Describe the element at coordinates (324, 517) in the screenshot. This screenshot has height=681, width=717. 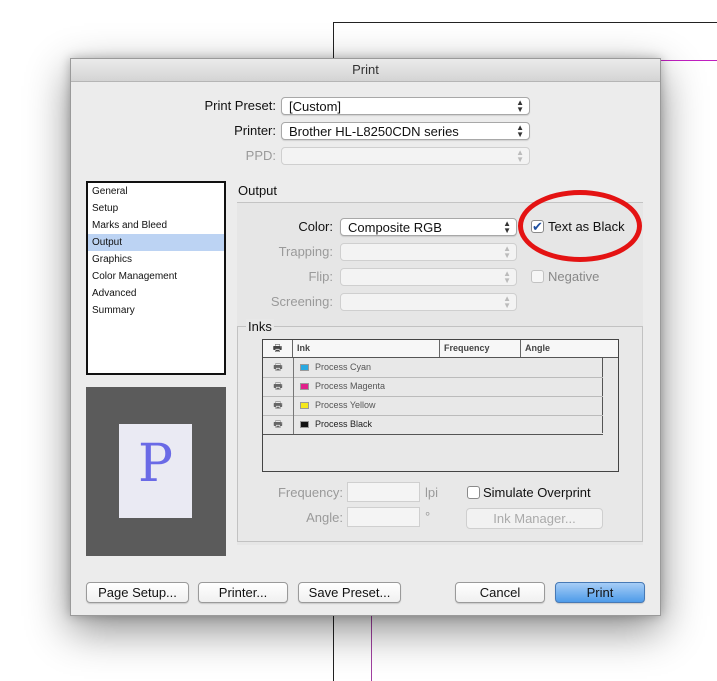
I see `angle-label: Angle:` at that location.